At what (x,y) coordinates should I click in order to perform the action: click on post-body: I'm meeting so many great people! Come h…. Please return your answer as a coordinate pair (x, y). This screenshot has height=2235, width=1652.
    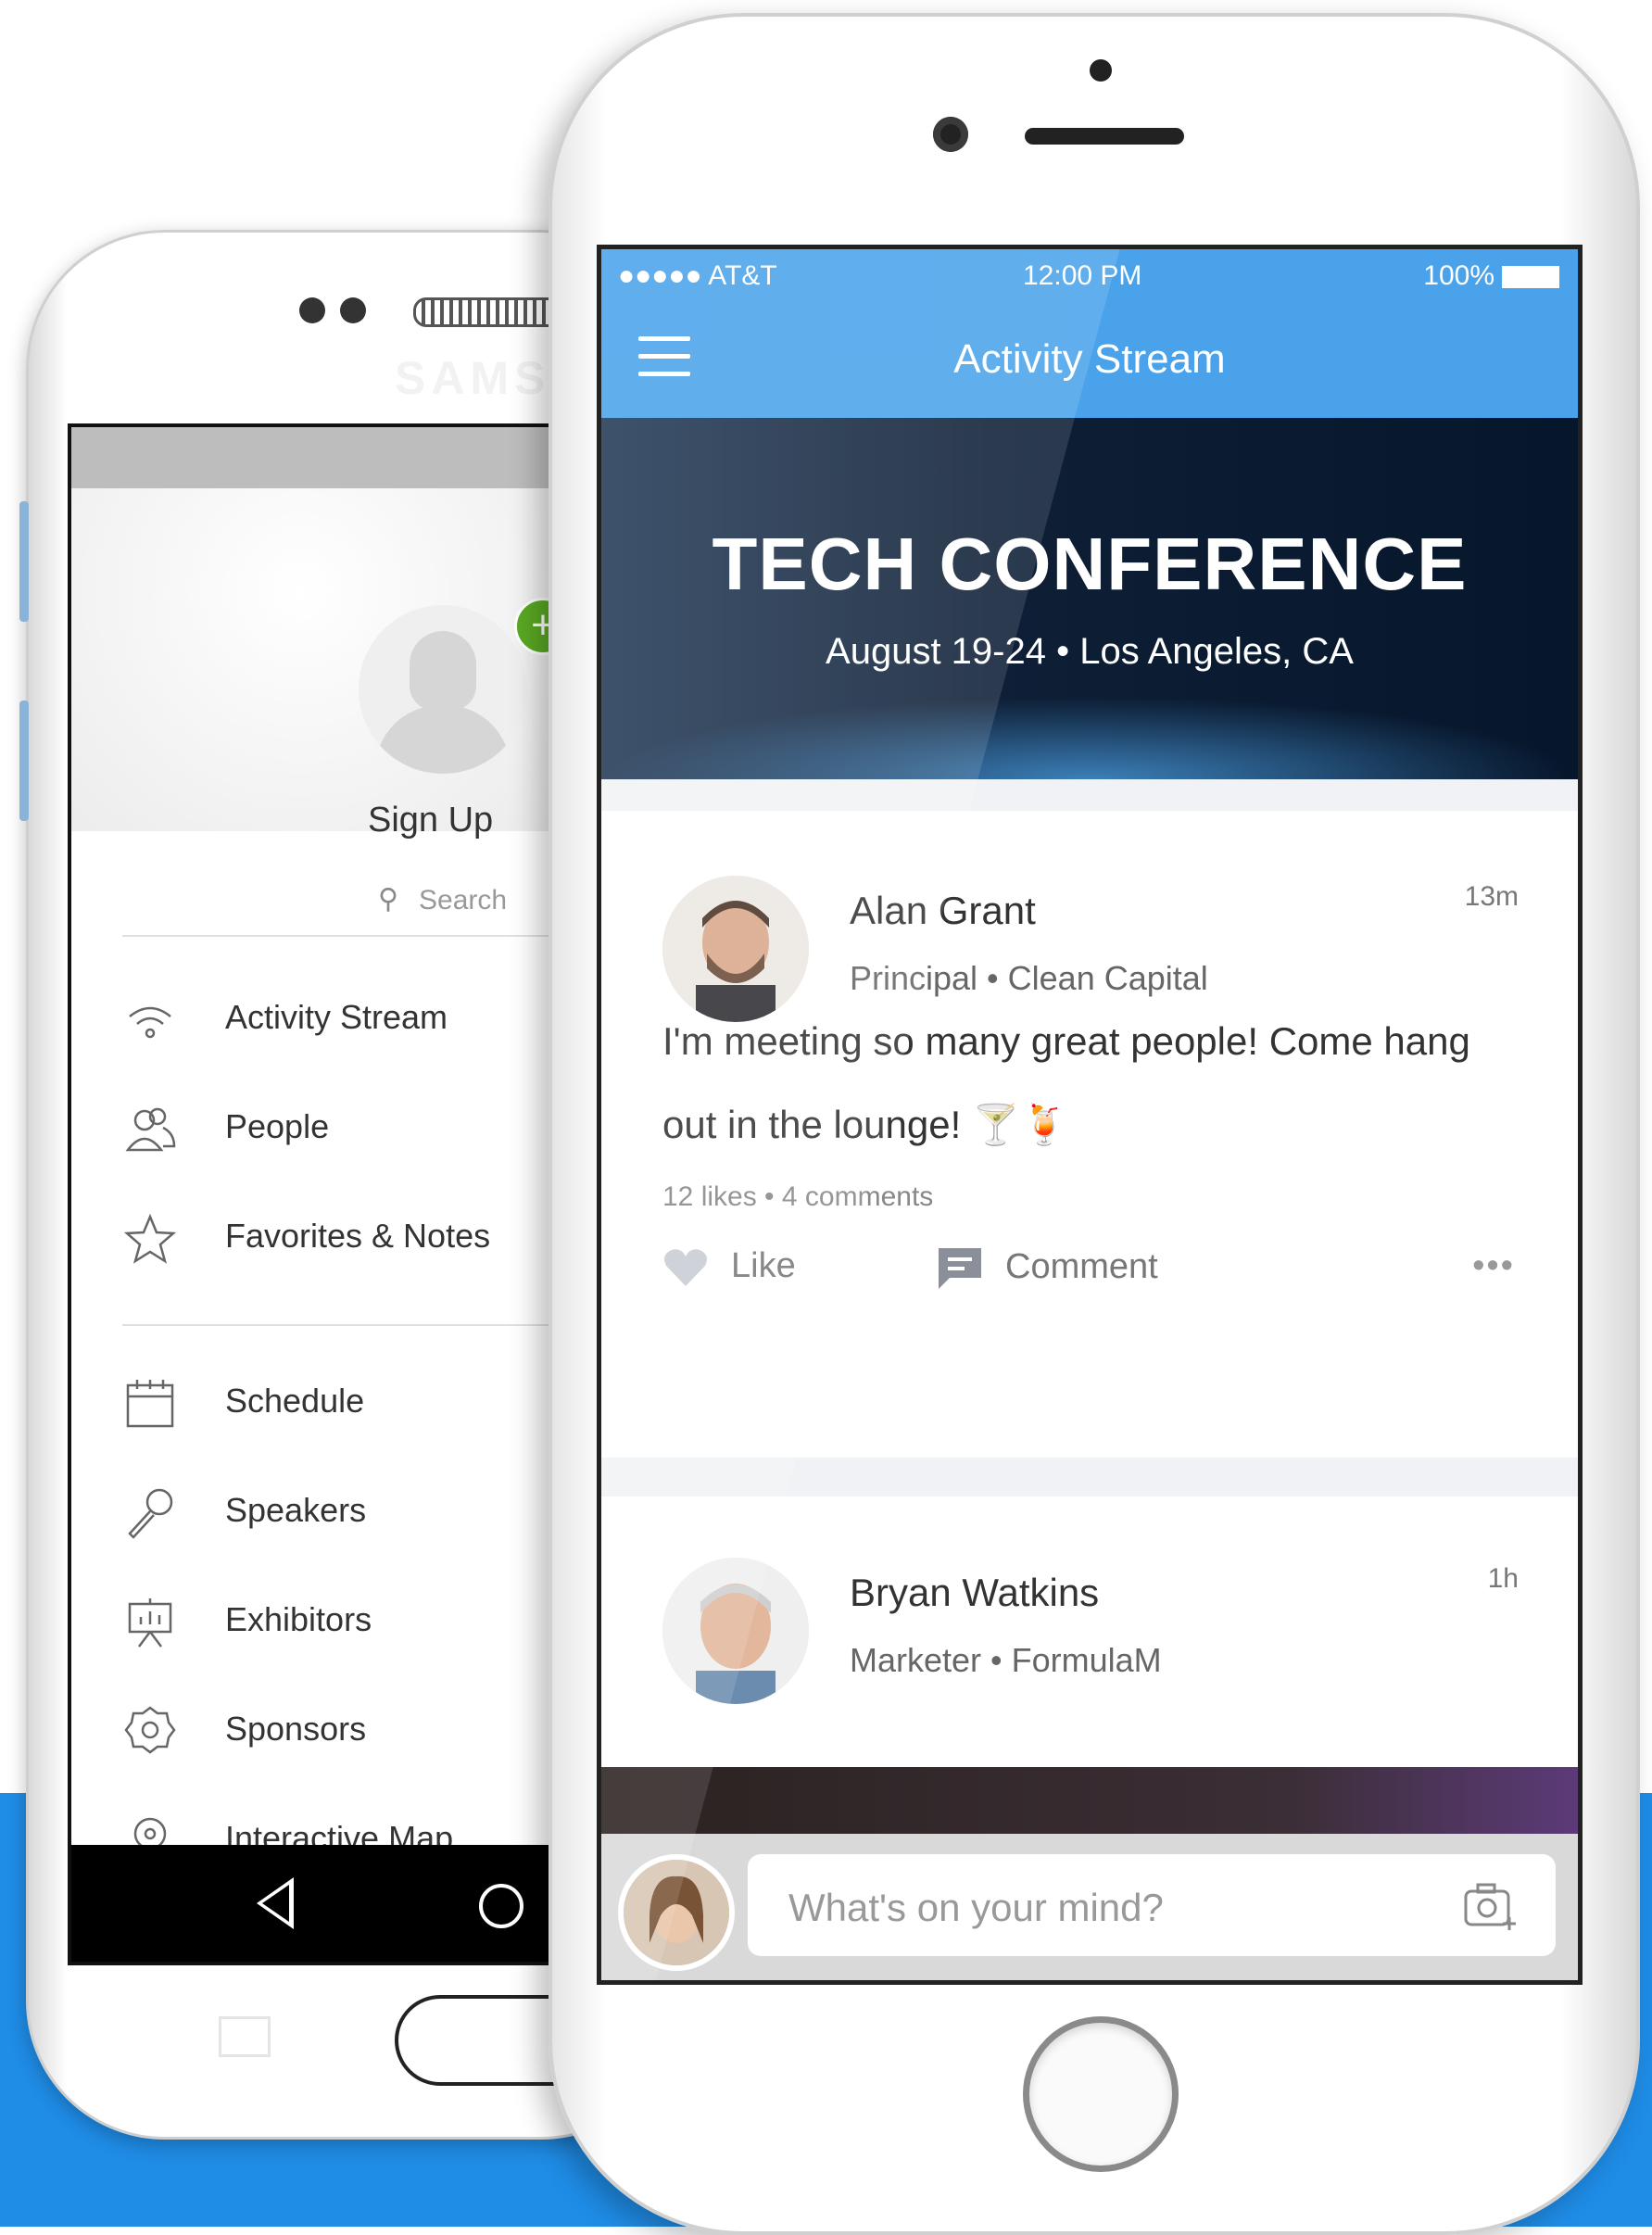
    Looking at the image, I should click on (1066, 1082).